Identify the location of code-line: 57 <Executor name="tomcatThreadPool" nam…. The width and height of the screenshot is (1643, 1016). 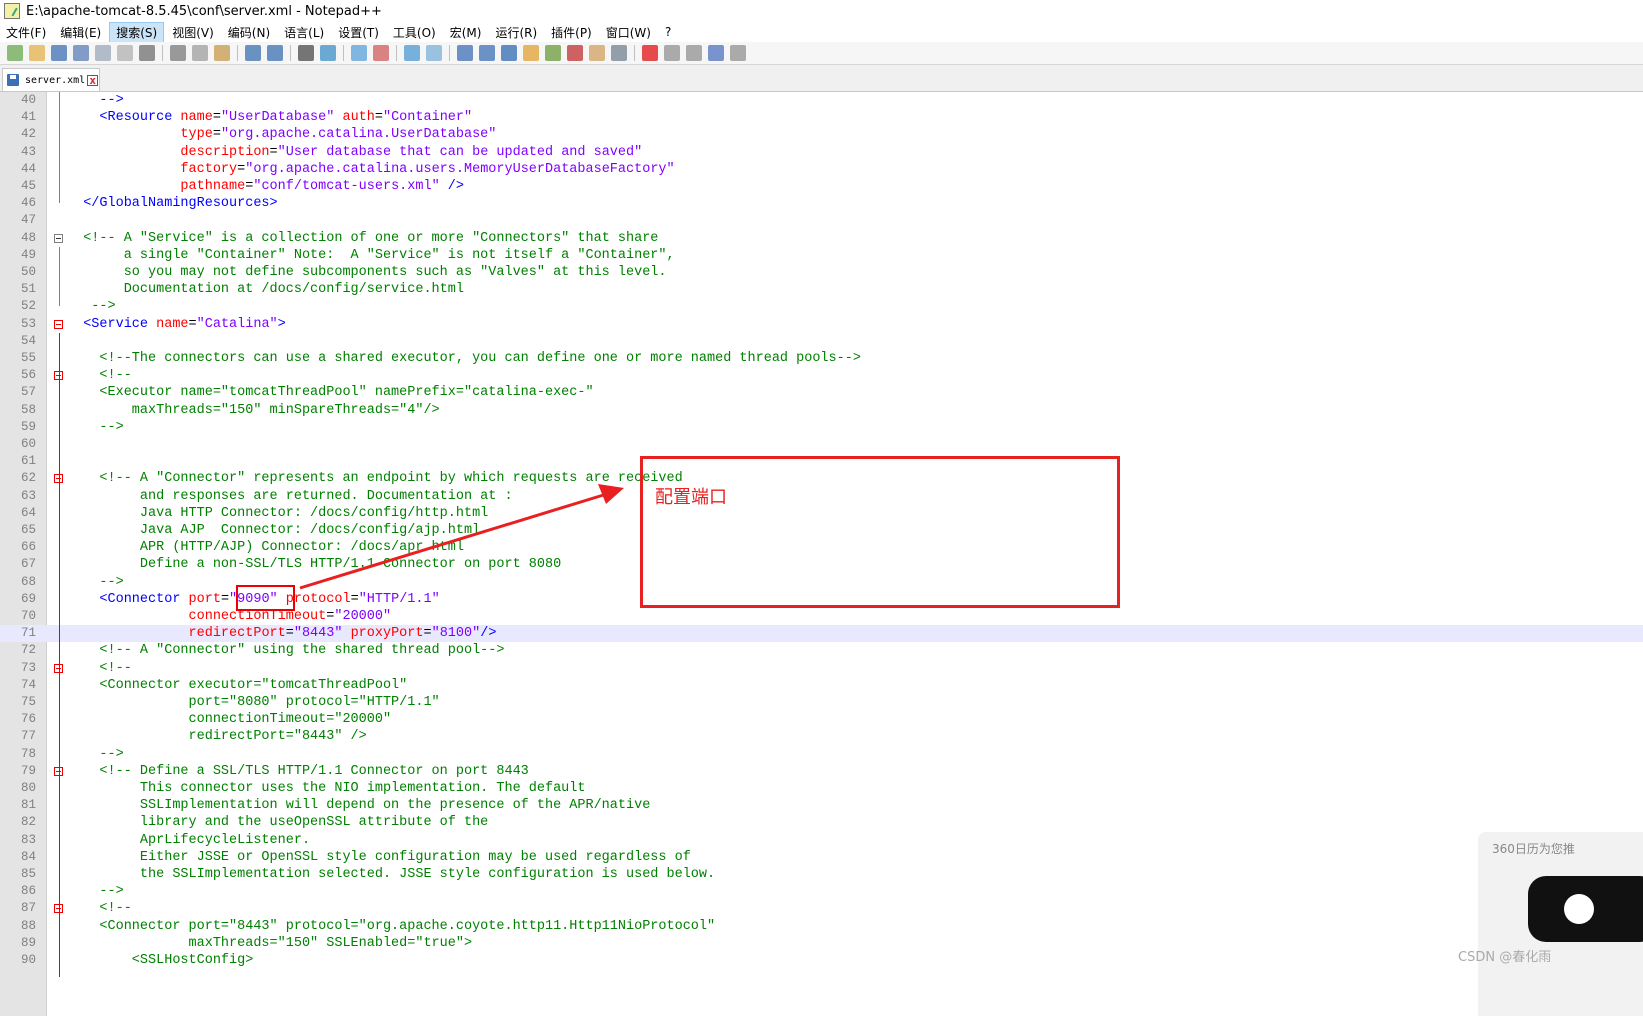
(821, 392).